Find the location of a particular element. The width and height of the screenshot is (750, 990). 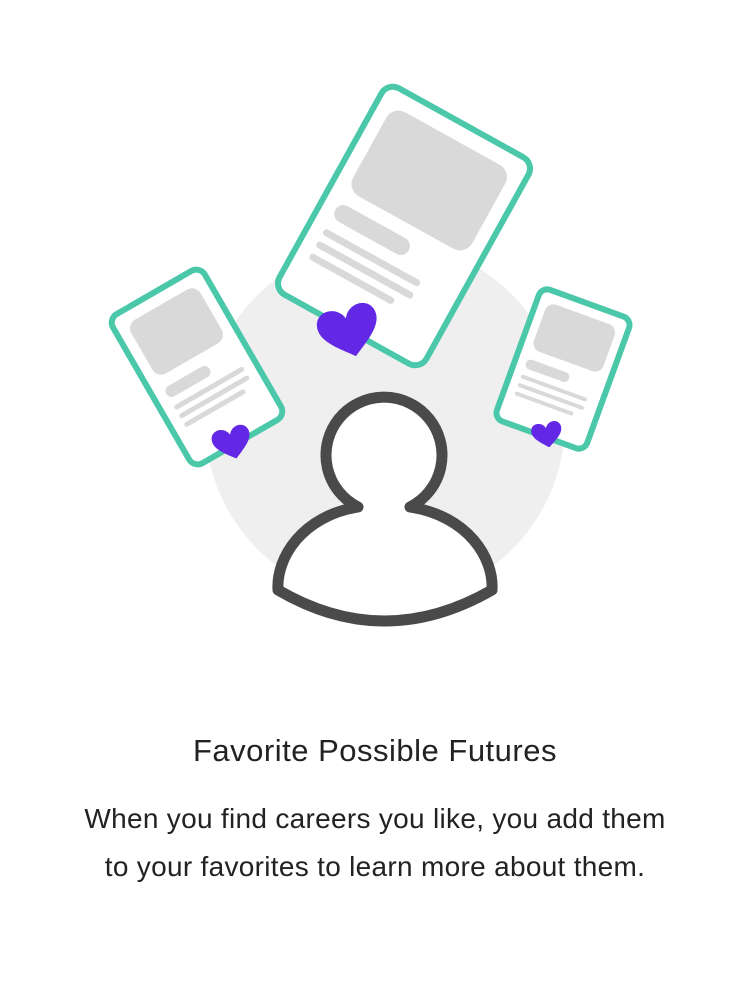

page-title: Favorite Possible Futures is located at coordinates (375, 750).